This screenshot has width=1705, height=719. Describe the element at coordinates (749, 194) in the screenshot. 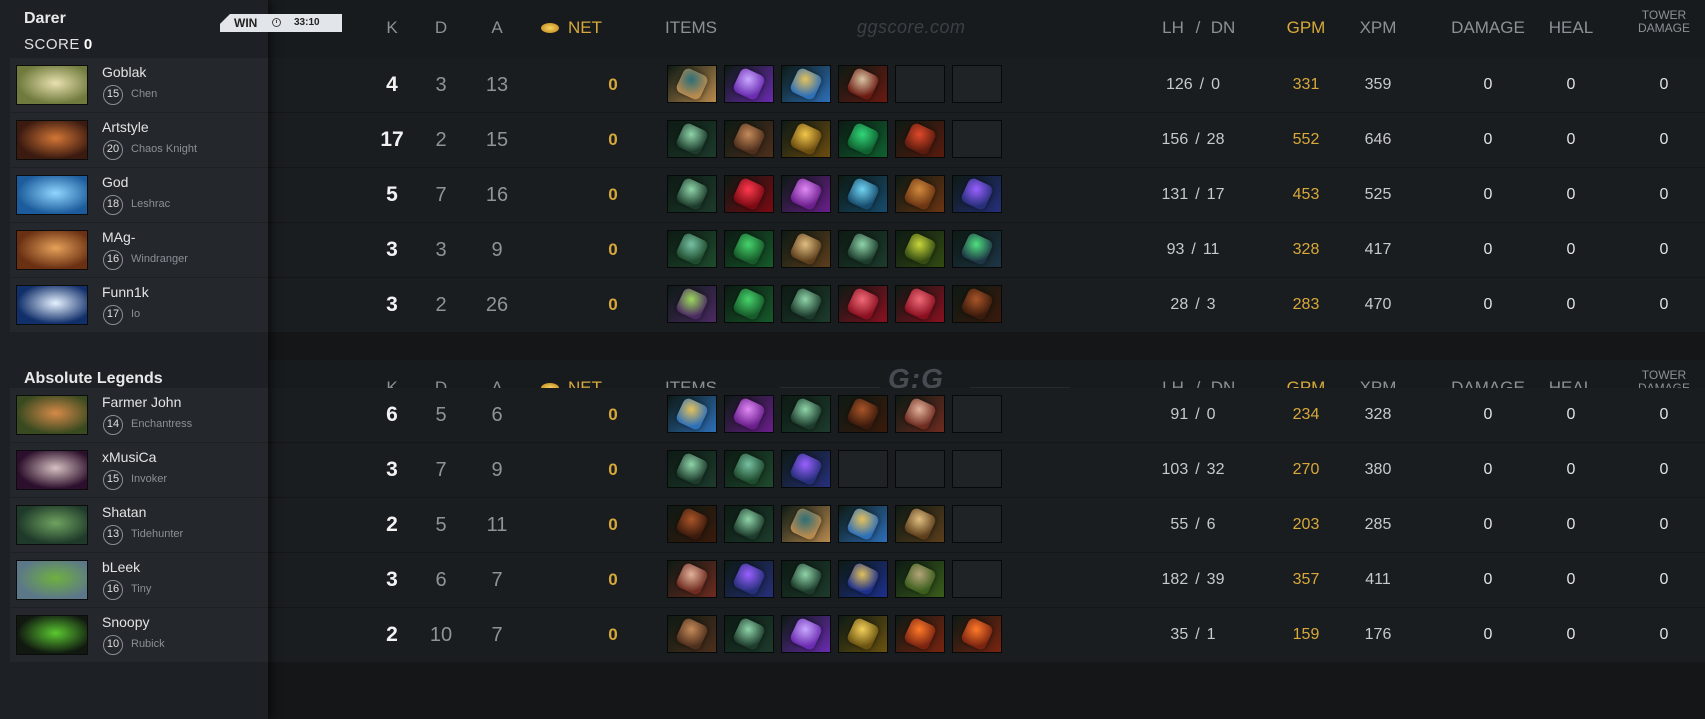

I see `item-crystal-red-icon` at that location.